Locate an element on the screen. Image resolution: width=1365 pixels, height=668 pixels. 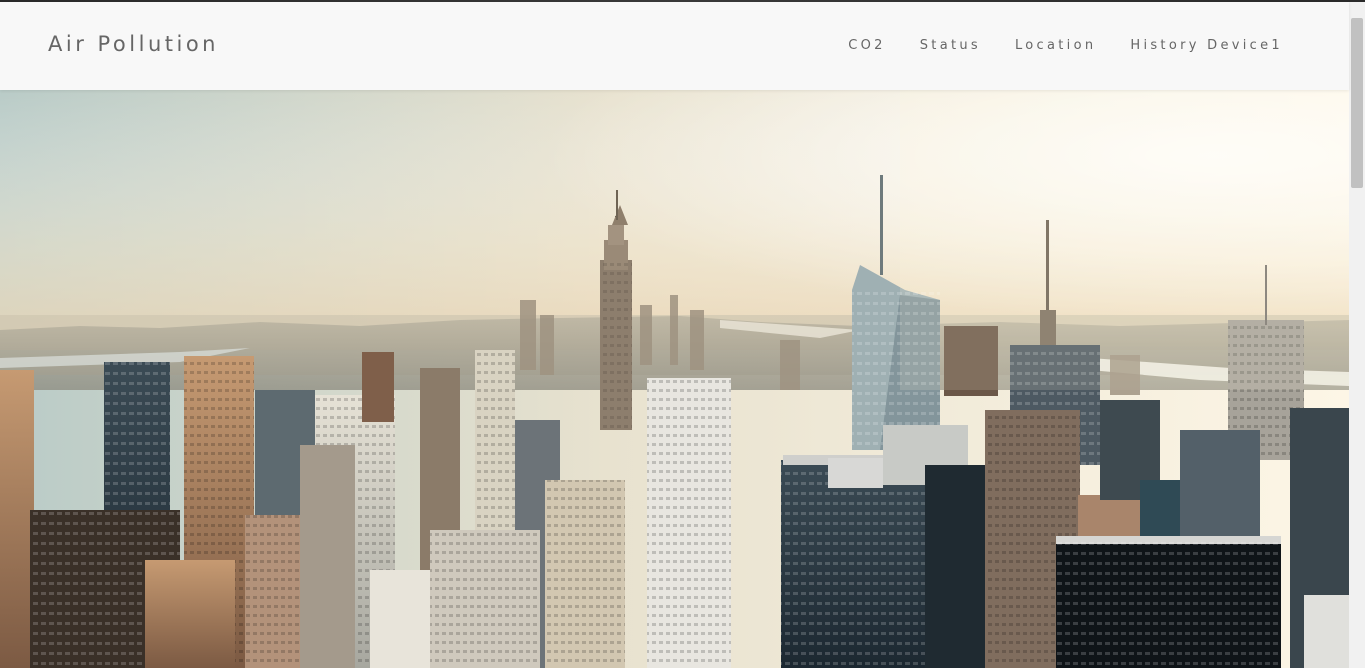
nav-menu: CO2 Status Location History Device1 is located at coordinates (1065, 45).